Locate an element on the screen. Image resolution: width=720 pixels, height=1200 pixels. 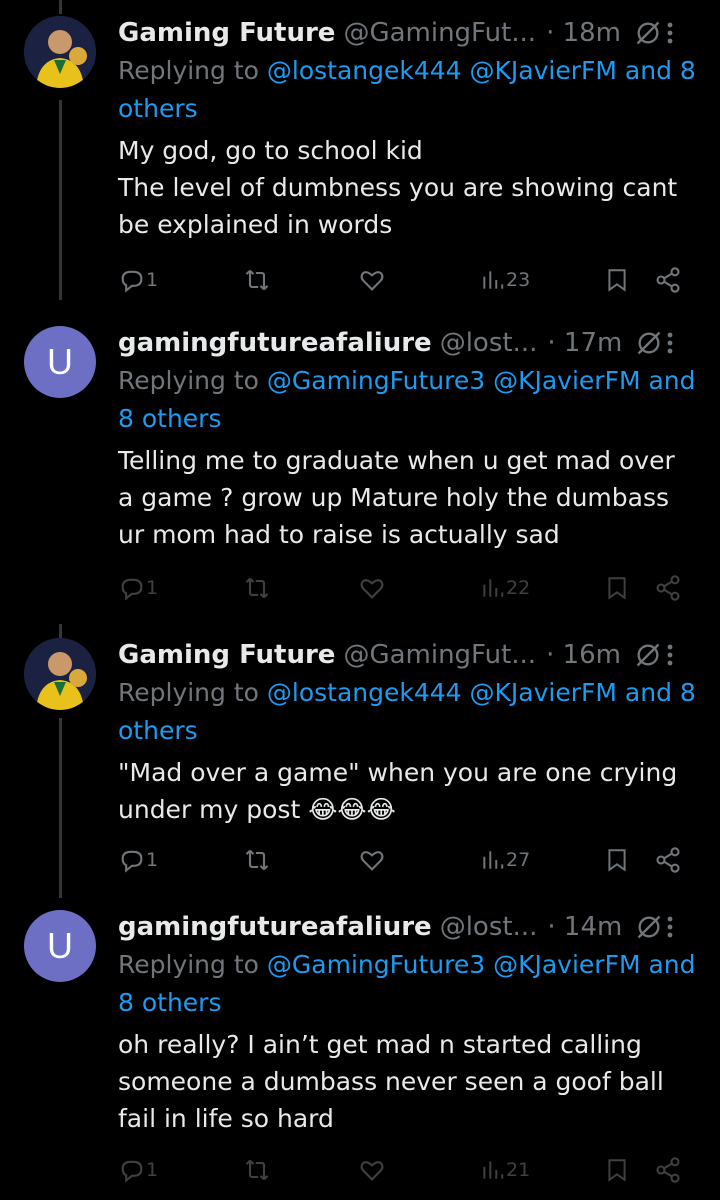
timestamp: · 17m is located at coordinates (584, 343).